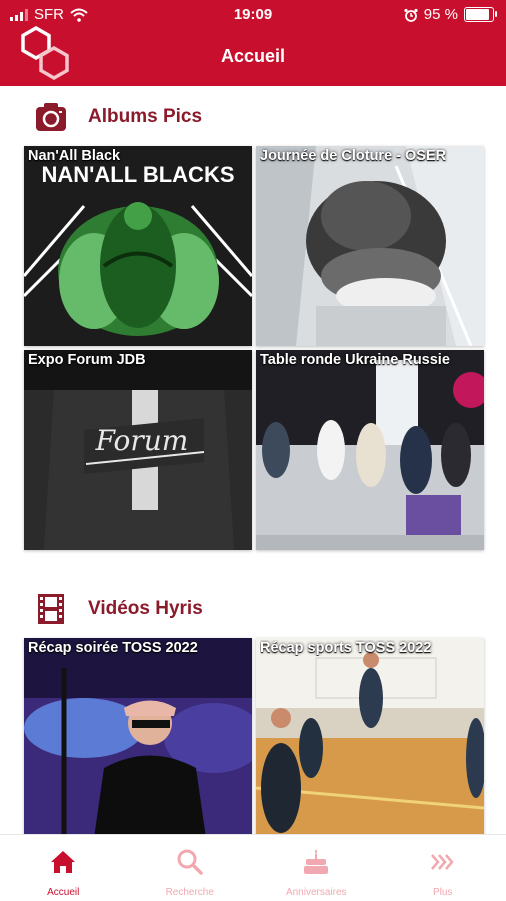 Image resolution: width=506 pixels, height=901 pixels. What do you see at coordinates (370, 156) in the screenshot?
I see `album-title: Journée de Cloture - OSER` at bounding box center [370, 156].